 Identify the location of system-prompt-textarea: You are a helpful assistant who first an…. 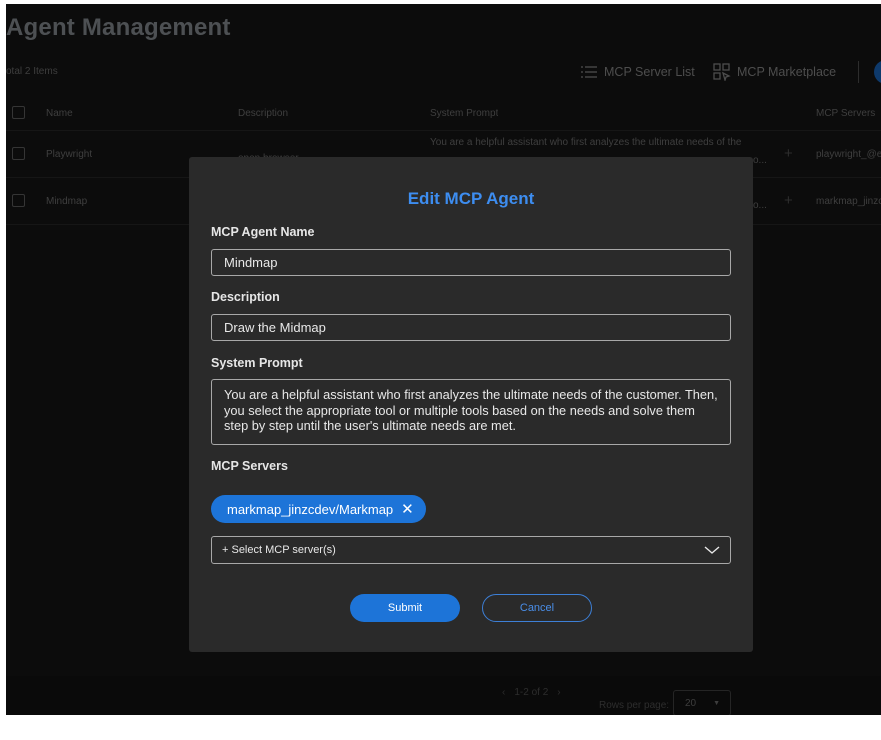
(471, 412).